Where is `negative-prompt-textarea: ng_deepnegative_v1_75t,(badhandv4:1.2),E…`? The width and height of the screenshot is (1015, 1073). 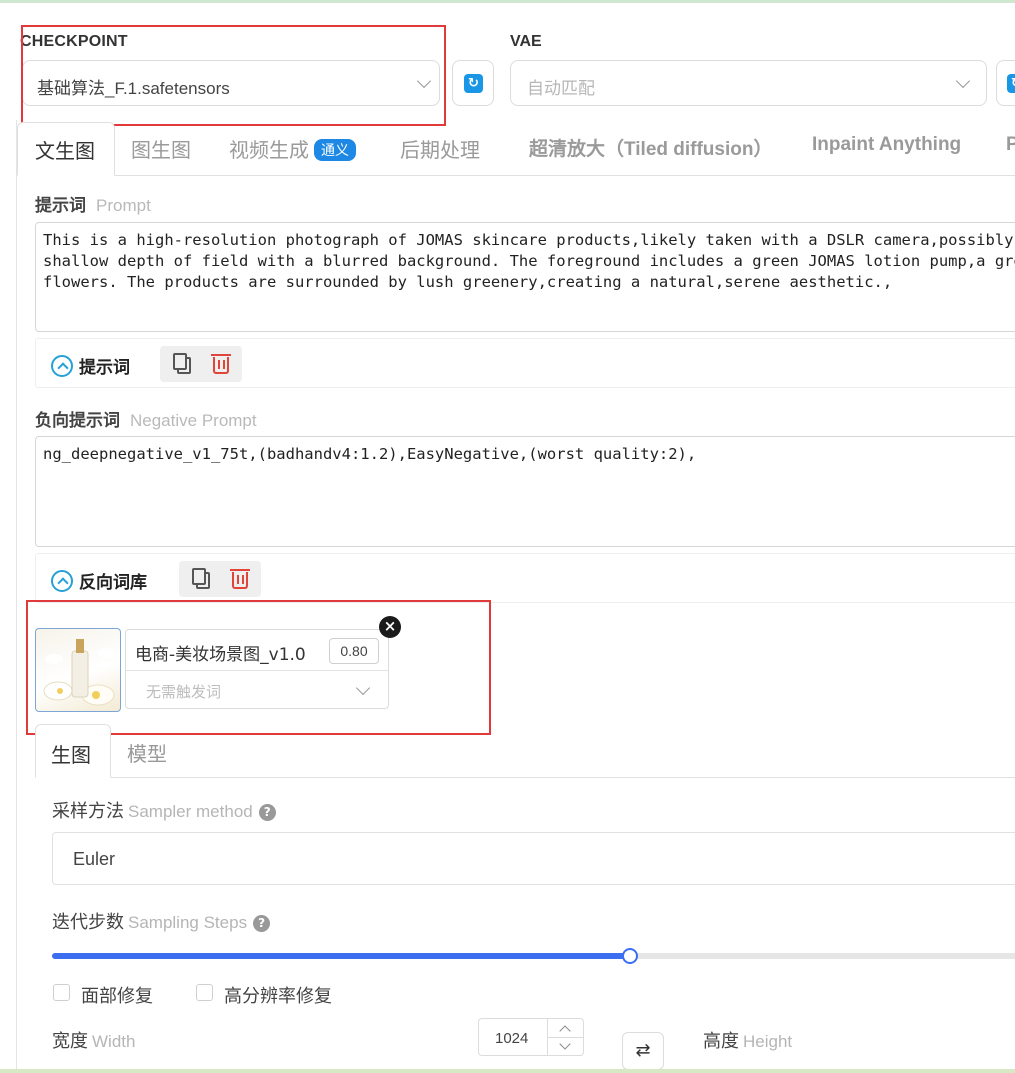 negative-prompt-textarea: ng_deepnegative_v1_75t,(badhandv4:1.2),E… is located at coordinates (525, 491).